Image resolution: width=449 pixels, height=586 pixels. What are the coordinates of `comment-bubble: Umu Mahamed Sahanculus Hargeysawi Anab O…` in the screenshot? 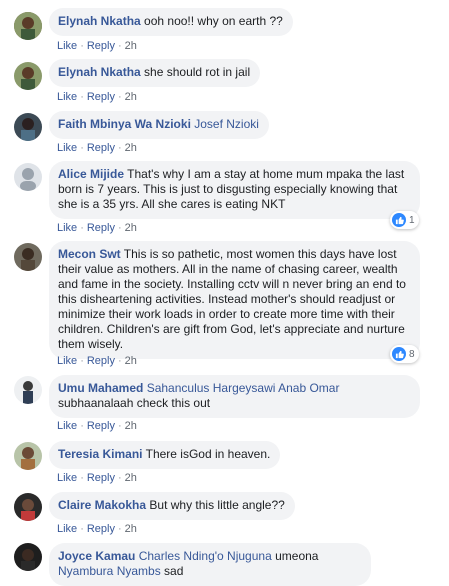 It's located at (234, 396).